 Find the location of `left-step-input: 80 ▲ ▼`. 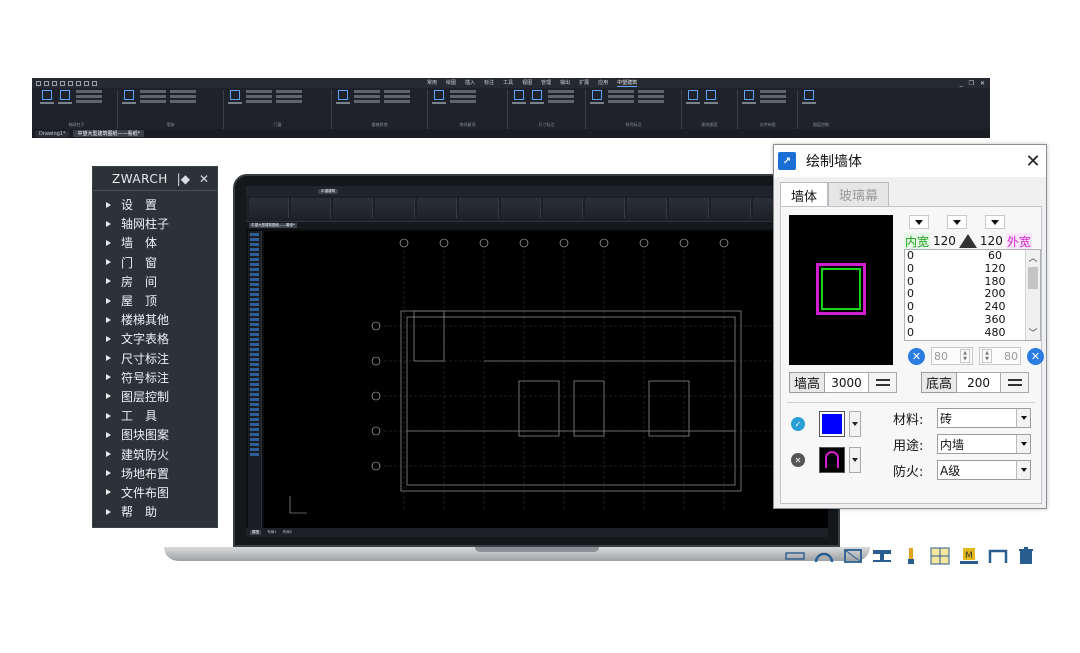

left-step-input: 80 ▲ ▼ is located at coordinates (952, 356).